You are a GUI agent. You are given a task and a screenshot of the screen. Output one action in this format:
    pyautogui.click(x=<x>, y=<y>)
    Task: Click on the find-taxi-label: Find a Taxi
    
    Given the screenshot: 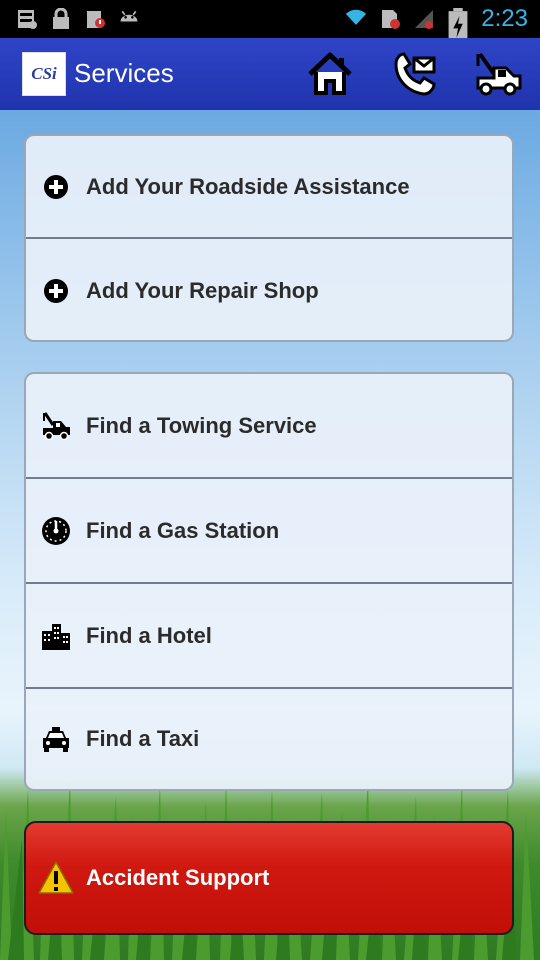 What is the action you would take?
    pyautogui.click(x=143, y=738)
    